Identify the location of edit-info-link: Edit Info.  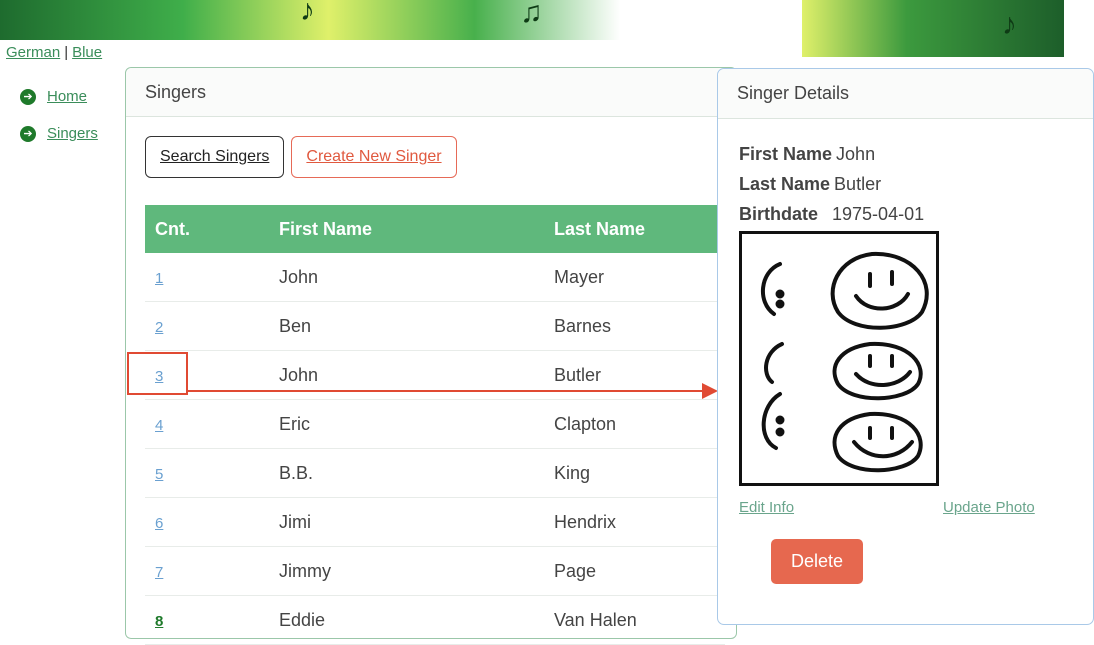
(766, 507).